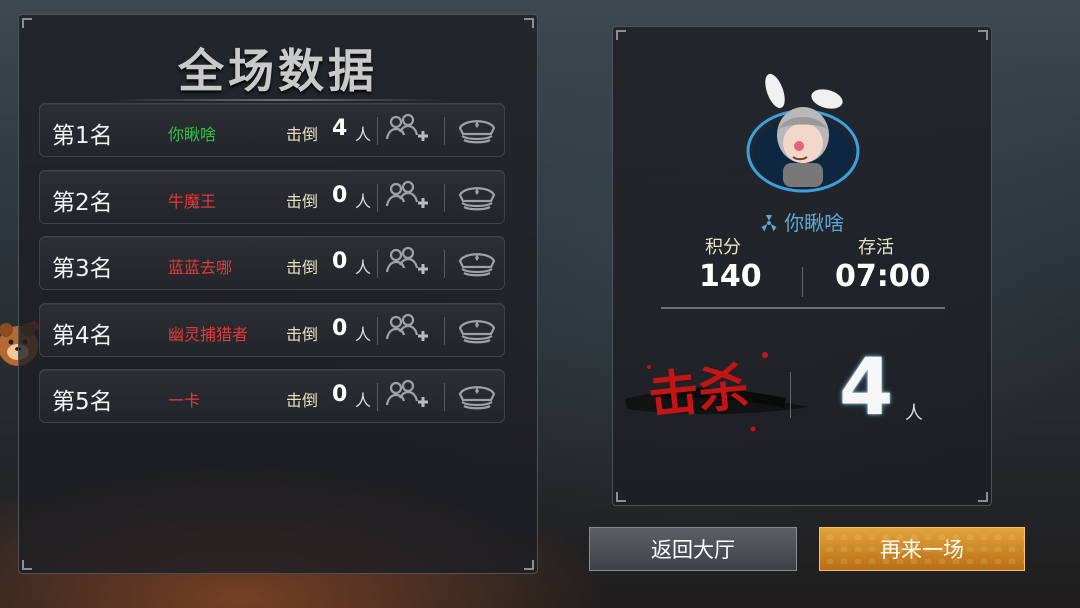 Image resolution: width=1080 pixels, height=608 pixels. Describe the element at coordinates (922, 549) in the screenshot. I see `play-again-button: 再来一场` at that location.